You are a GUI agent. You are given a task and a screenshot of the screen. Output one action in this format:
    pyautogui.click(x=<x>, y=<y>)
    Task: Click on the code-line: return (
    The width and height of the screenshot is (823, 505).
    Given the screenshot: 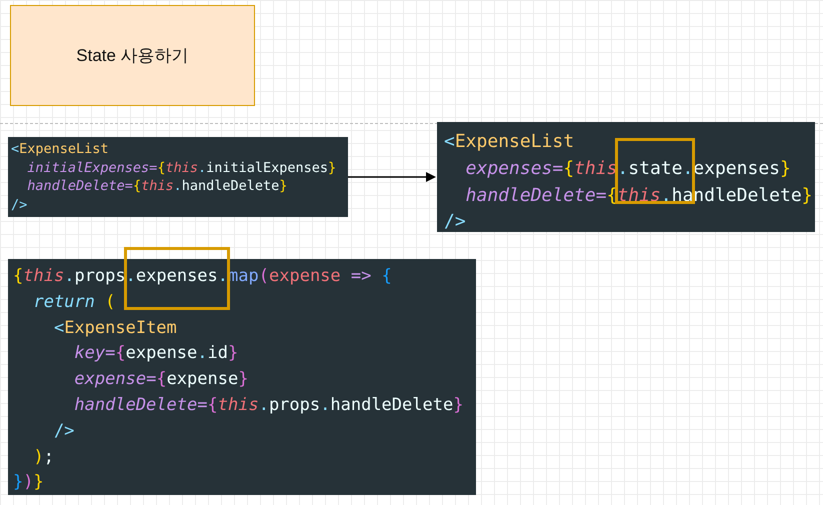 What is the action you would take?
    pyautogui.click(x=74, y=302)
    